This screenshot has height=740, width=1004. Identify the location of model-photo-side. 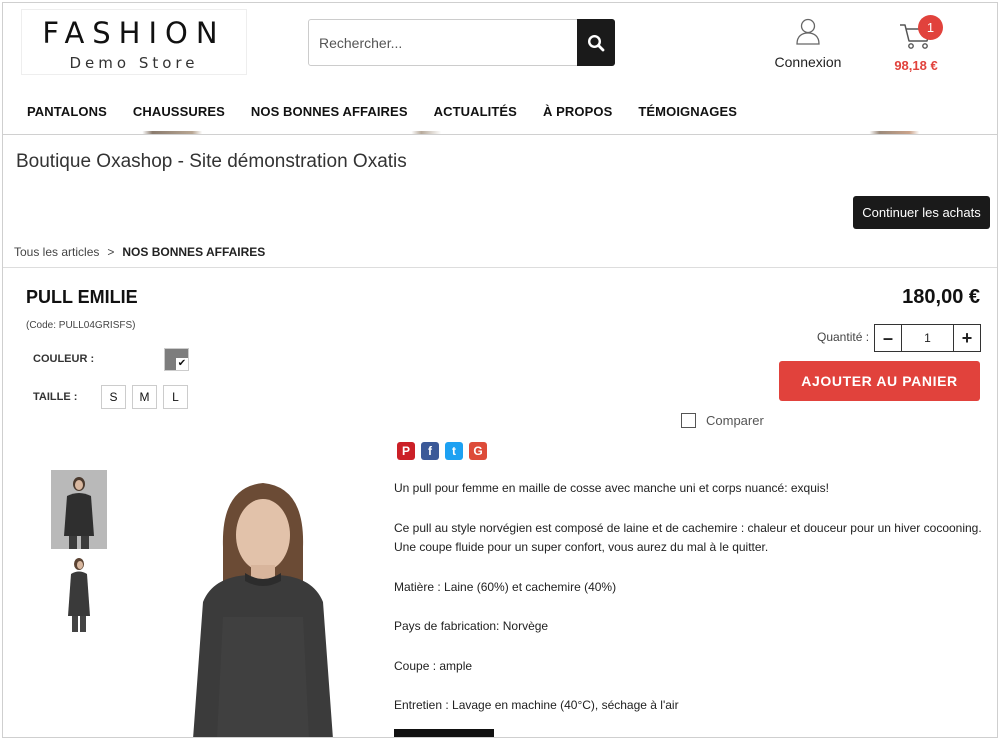
(79, 595).